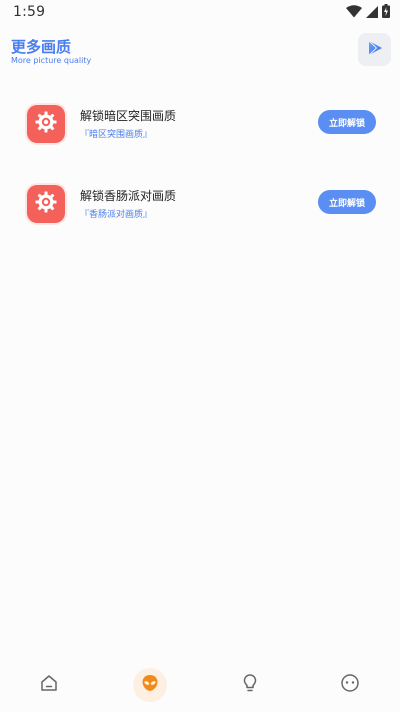  What do you see at coordinates (200, 687) in the screenshot?
I see `bottom-nav` at bounding box center [200, 687].